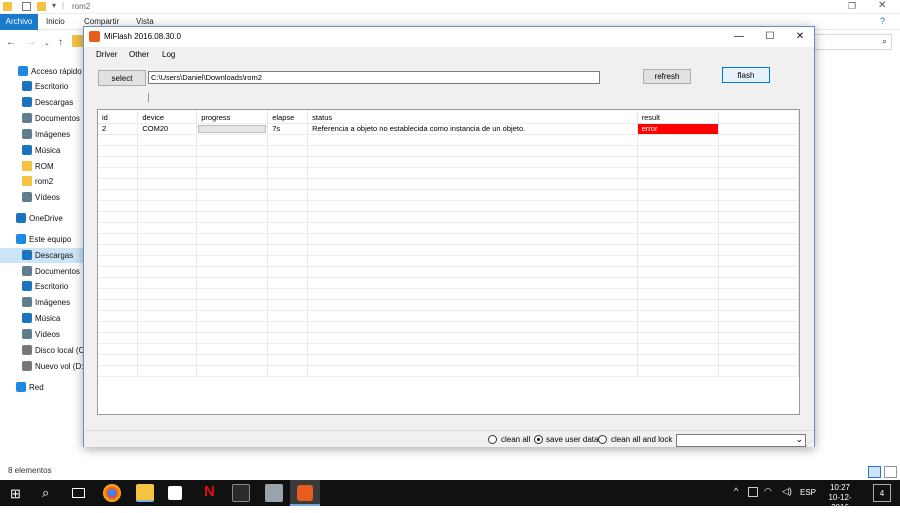 The height and width of the screenshot is (513, 900). I want to click on wifi-icon: ◠, so click(768, 491).